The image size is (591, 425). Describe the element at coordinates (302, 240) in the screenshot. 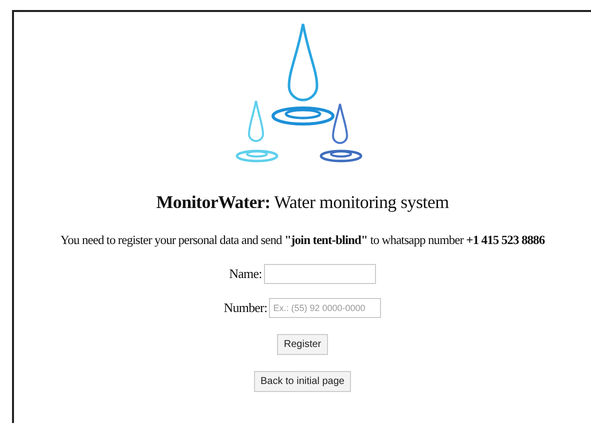

I see `instructions-text: You need to register your personal data and send "join tent-blind" to whatsapp number +1 415 523 8886` at that location.